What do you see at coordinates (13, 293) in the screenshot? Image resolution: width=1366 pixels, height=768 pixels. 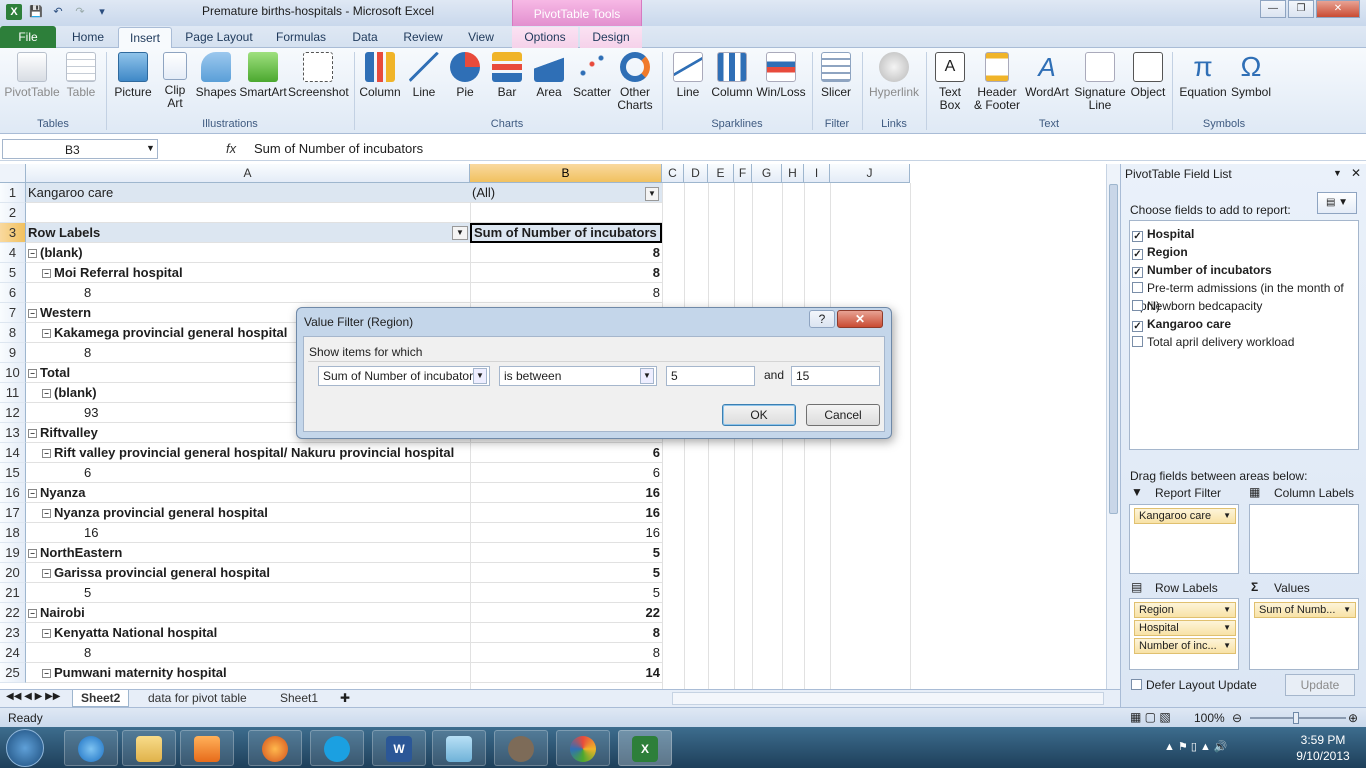 I see `row-header: 6` at bounding box center [13, 293].